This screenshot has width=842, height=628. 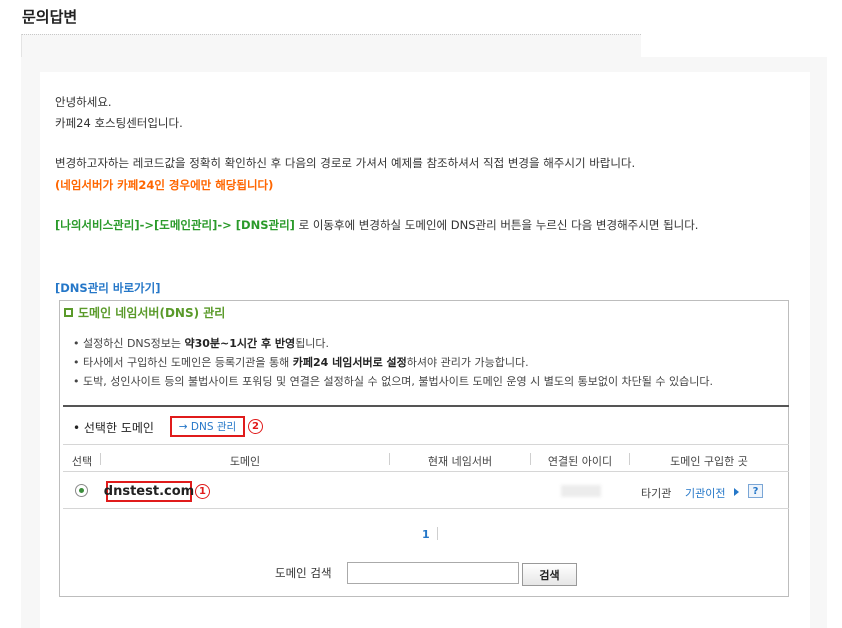 What do you see at coordinates (240, 343) in the screenshot?
I see `notice-bullet-bold: 약30분~1시간 후 반영` at bounding box center [240, 343].